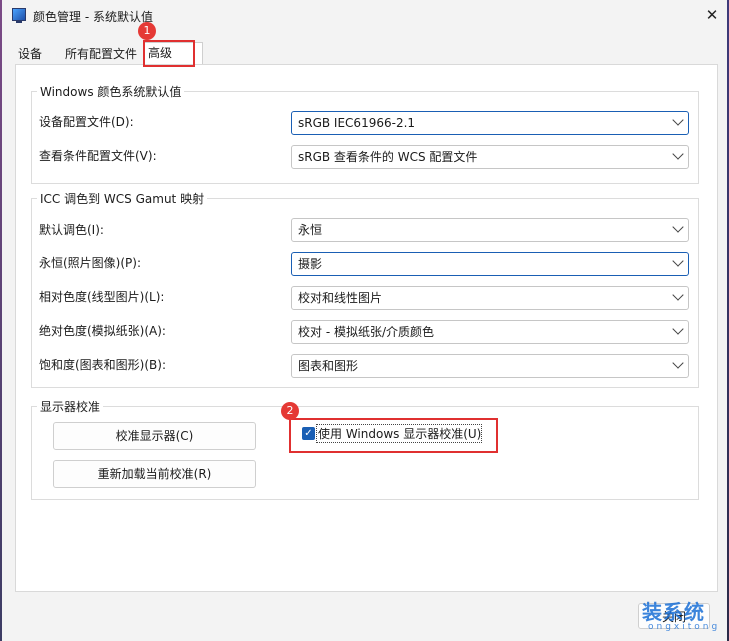  Describe the element at coordinates (102, 331) in the screenshot. I see `absolute-colorimetric-label: 绝对色度(模拟纸张)(A):` at that location.